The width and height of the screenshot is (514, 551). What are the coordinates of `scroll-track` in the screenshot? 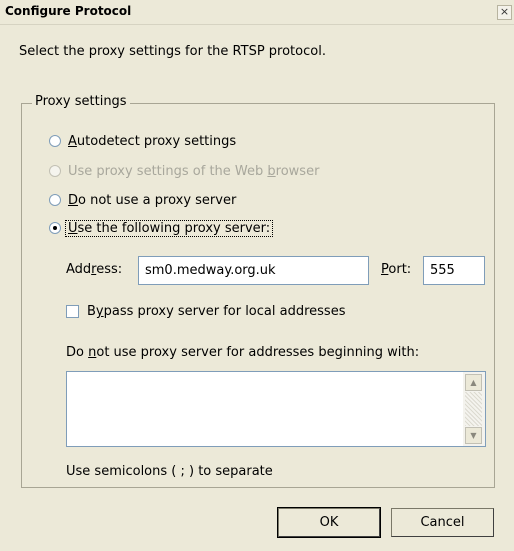 It's located at (473, 409).